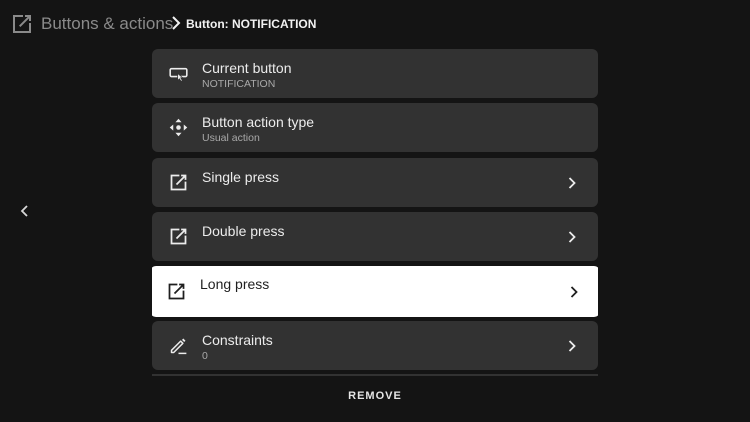 This screenshot has height=422, width=750. What do you see at coordinates (375, 127) in the screenshot?
I see `list-item-button-action-type: Button action type Usual action` at bounding box center [375, 127].